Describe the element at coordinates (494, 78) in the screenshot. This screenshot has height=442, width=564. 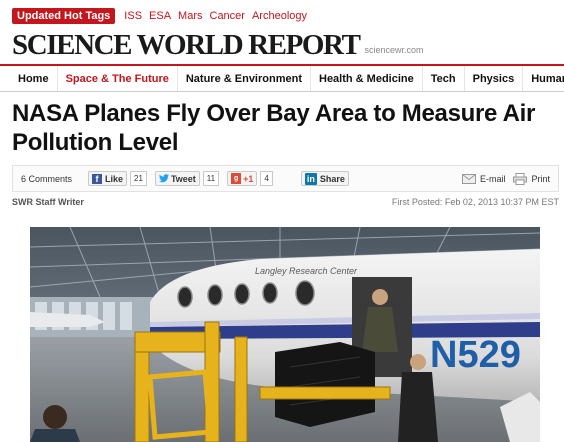
I see `nav-item-physics: Physics` at that location.